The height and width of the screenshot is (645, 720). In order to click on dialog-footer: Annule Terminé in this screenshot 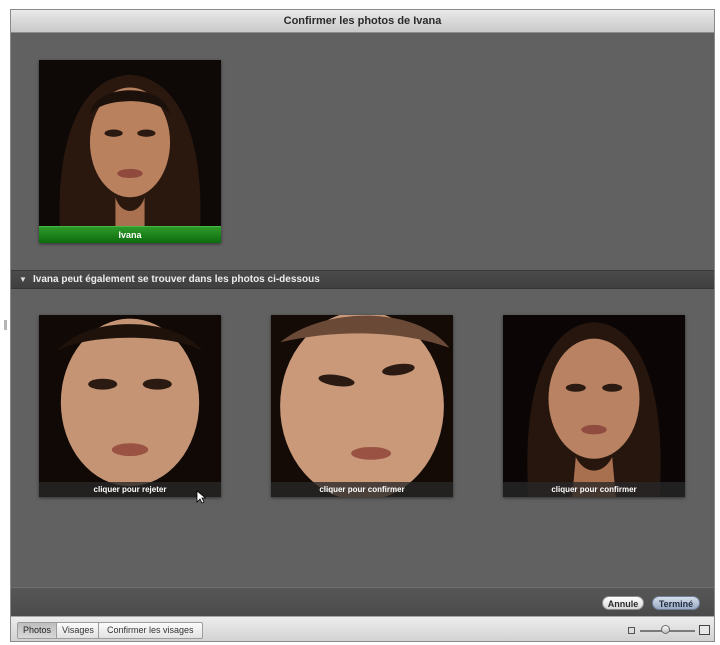, I will do `click(362, 602)`.